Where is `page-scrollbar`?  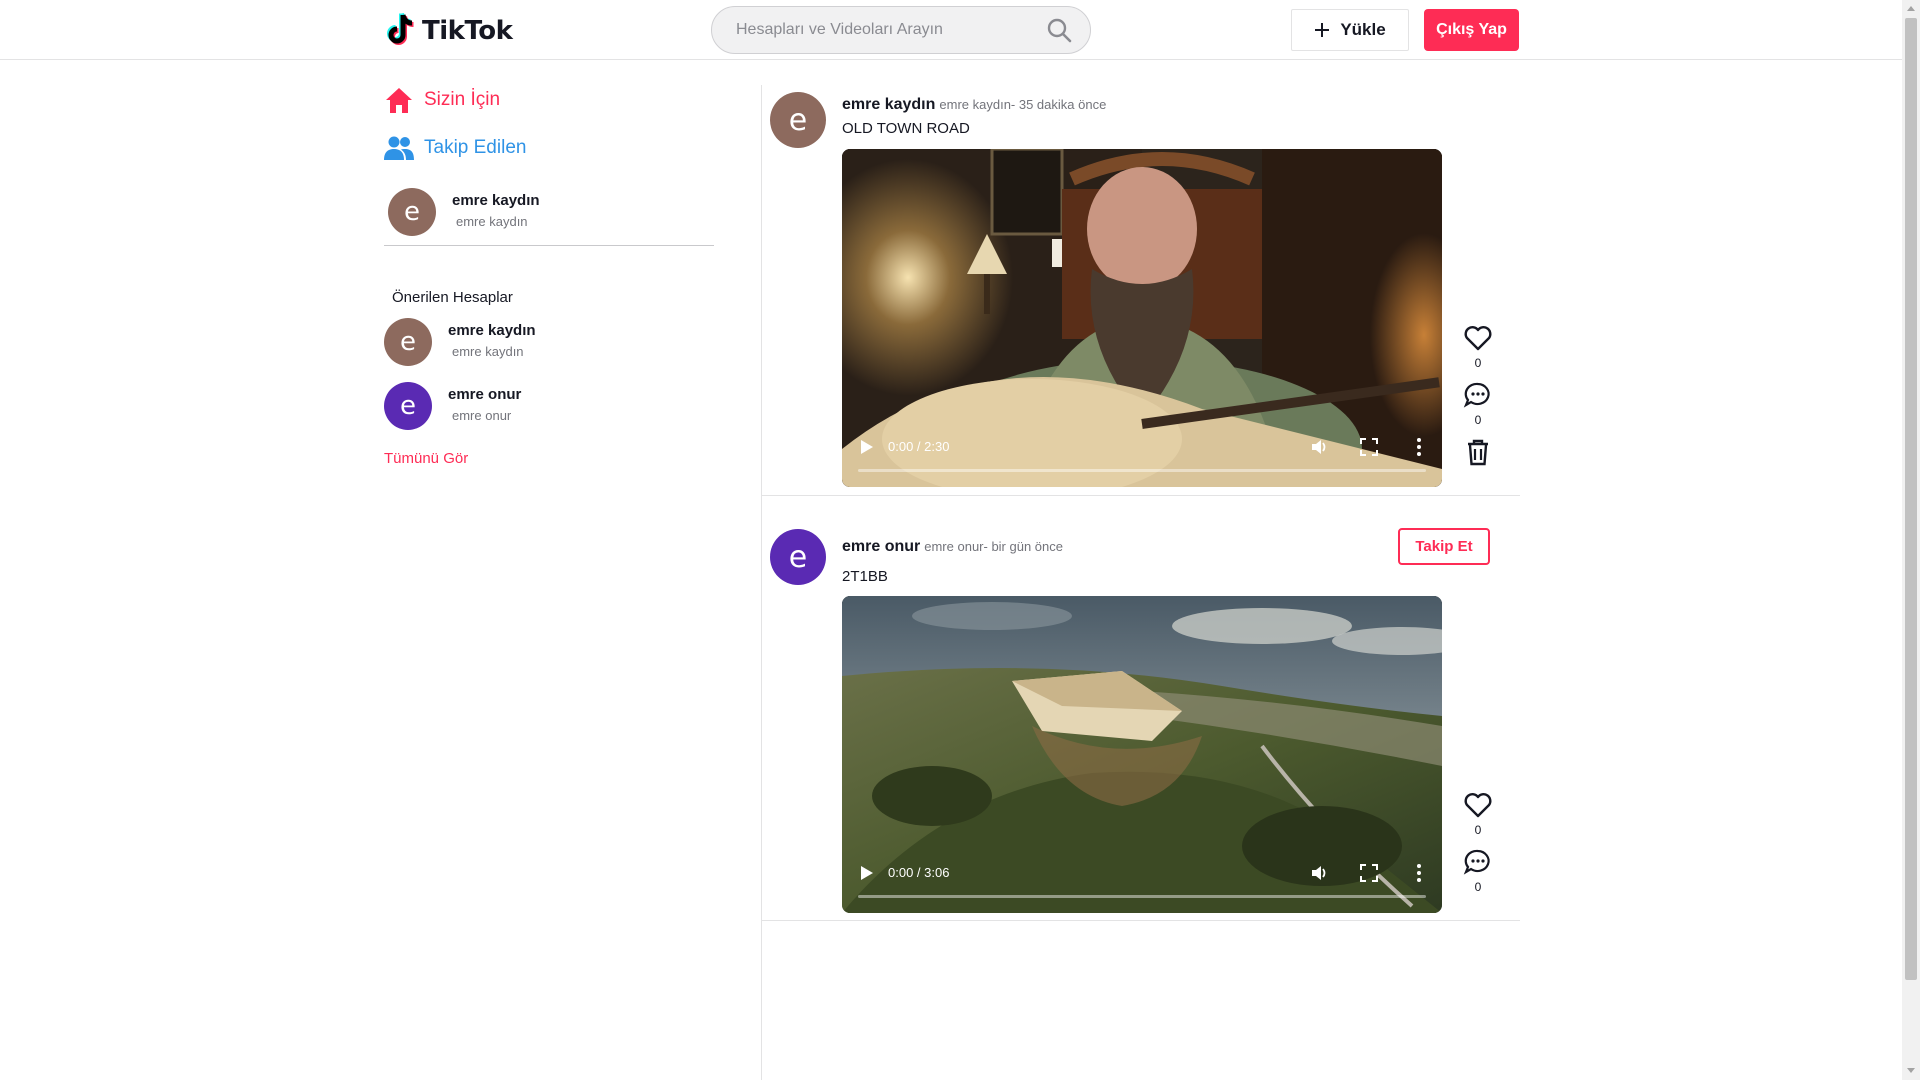 page-scrollbar is located at coordinates (1911, 540).